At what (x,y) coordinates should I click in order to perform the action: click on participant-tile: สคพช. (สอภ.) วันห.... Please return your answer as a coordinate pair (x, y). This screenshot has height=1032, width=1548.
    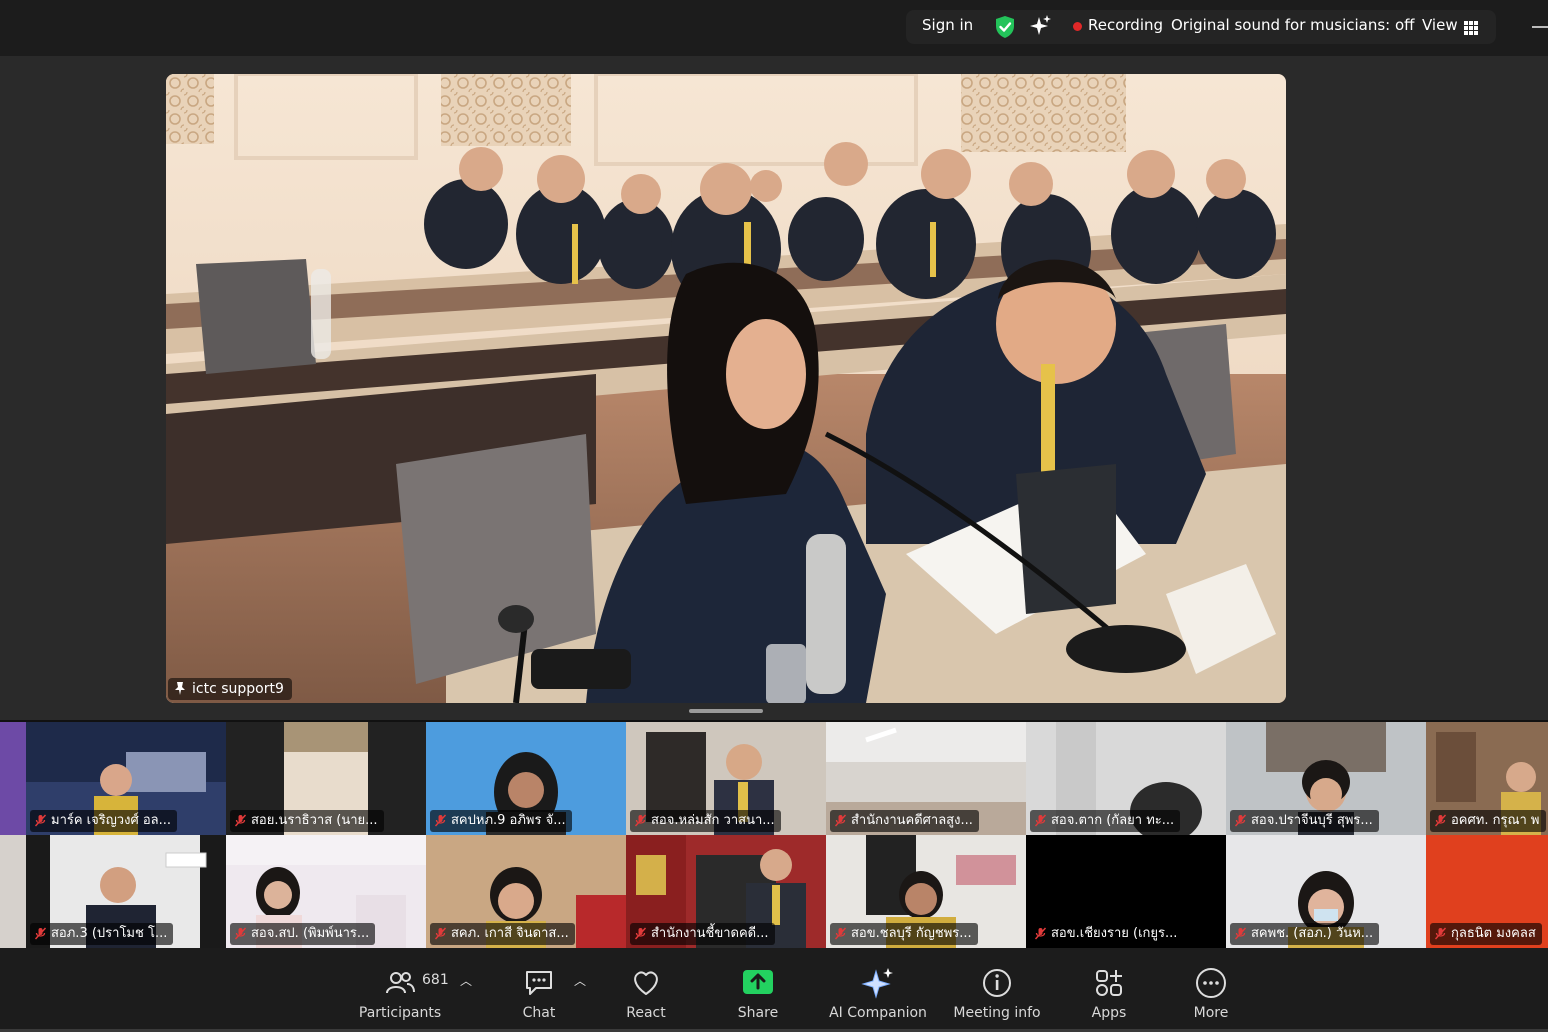
    Looking at the image, I should click on (1326, 891).